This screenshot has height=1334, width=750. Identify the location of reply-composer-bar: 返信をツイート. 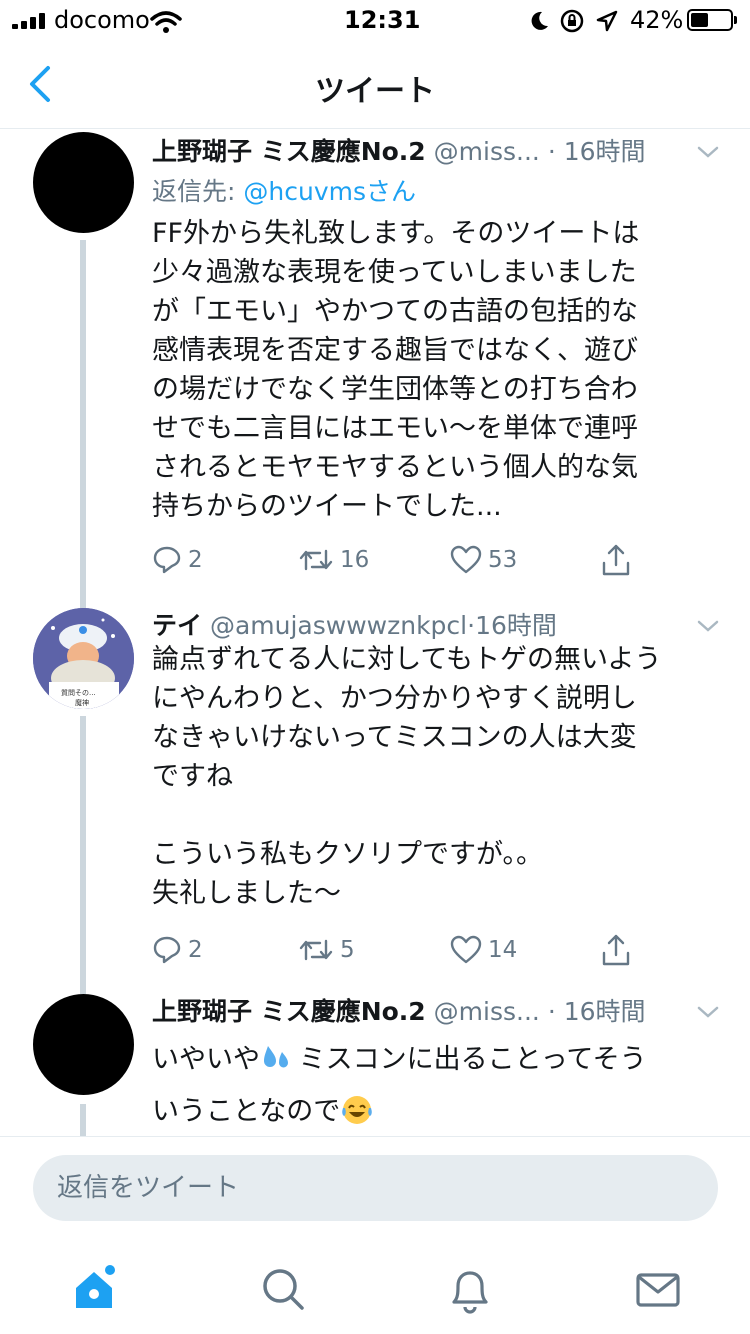
(375, 1191).